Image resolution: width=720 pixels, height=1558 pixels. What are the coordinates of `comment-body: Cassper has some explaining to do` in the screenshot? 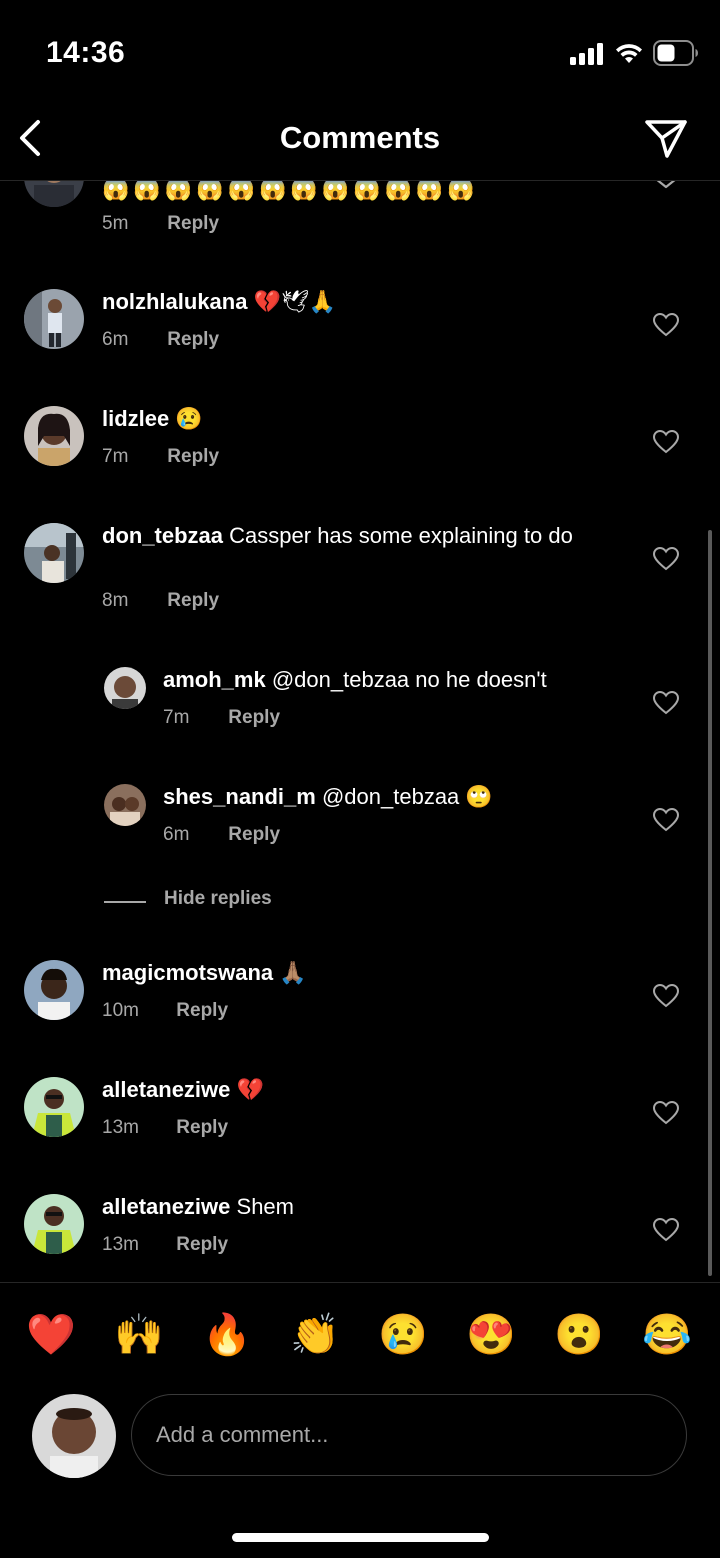 It's located at (401, 535).